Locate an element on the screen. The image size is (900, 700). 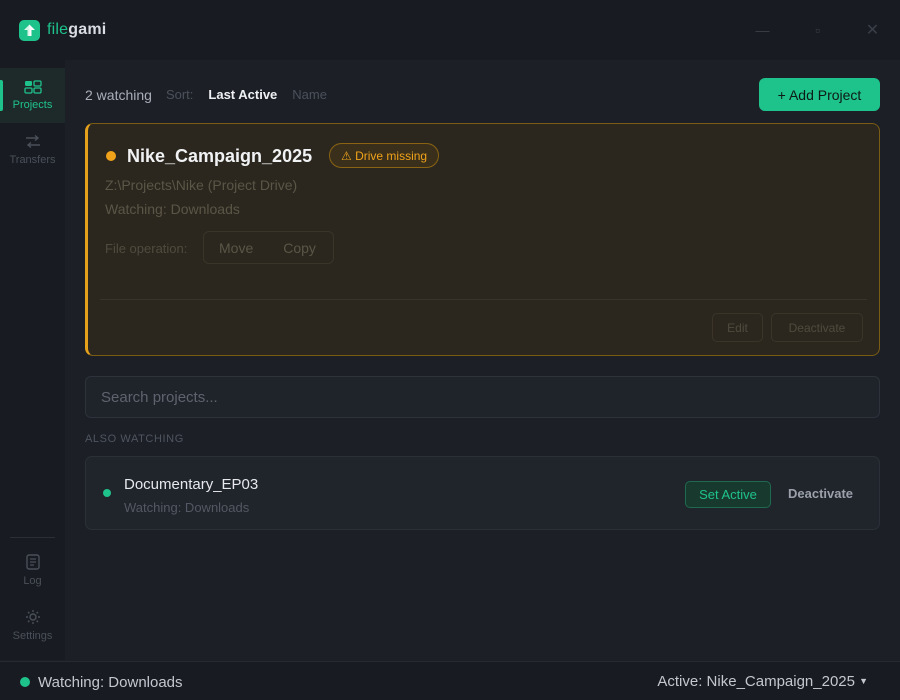
edit-button: Edit is located at coordinates (737, 327).